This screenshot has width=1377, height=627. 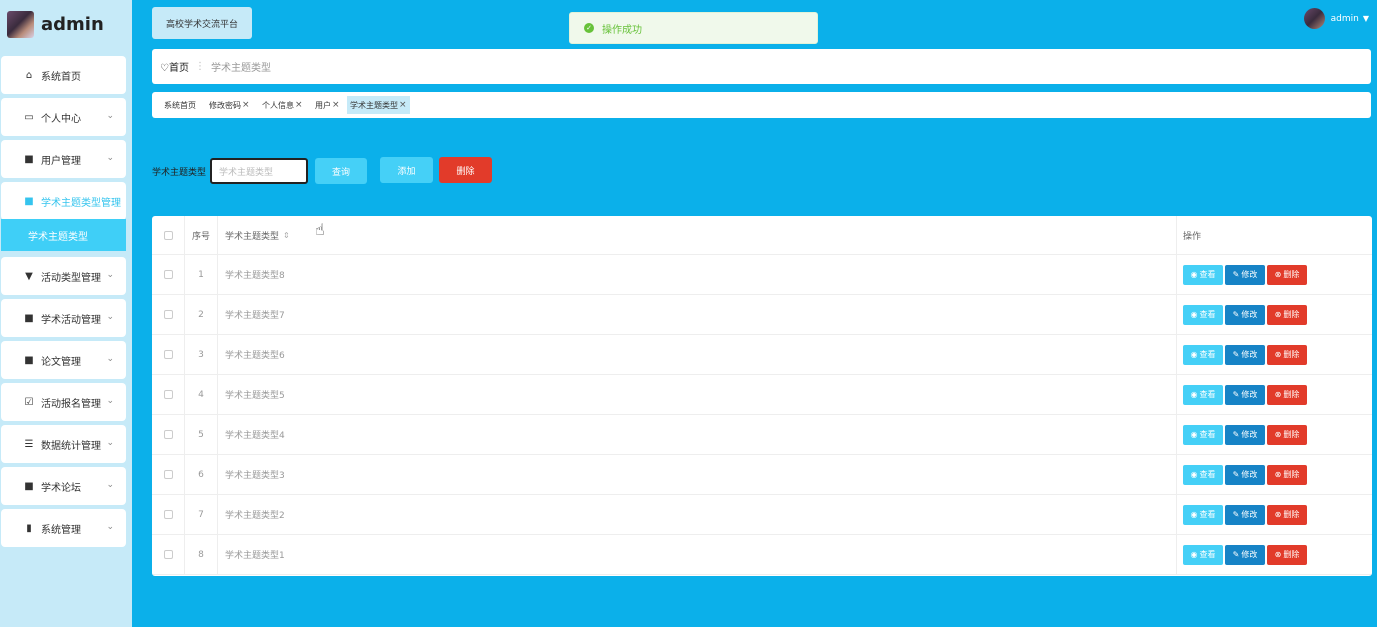 What do you see at coordinates (255, 436) in the screenshot?
I see `row-name: 学术主题类型4` at bounding box center [255, 436].